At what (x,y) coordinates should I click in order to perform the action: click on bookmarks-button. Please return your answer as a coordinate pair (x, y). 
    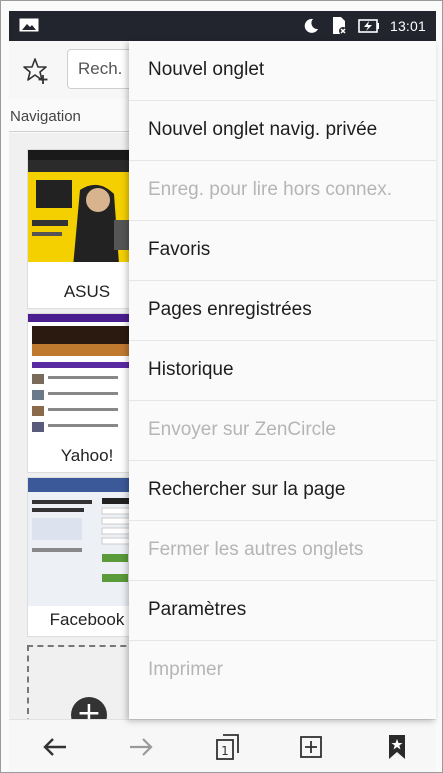
    Looking at the image, I should click on (397, 747).